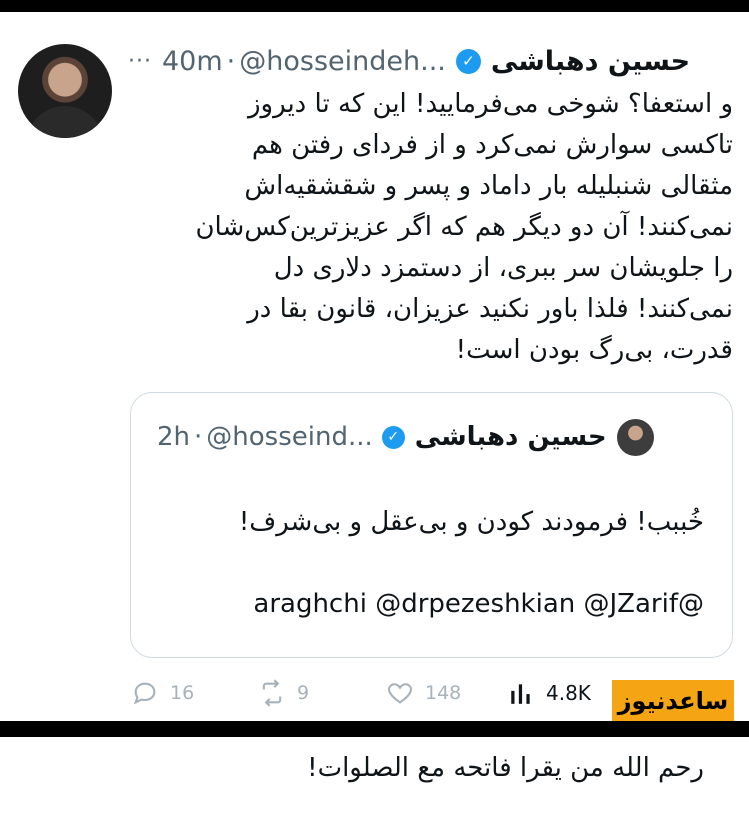 This screenshot has height=830, width=749. I want to click on quoted-author-name: حسین دهباشی, so click(510, 437).